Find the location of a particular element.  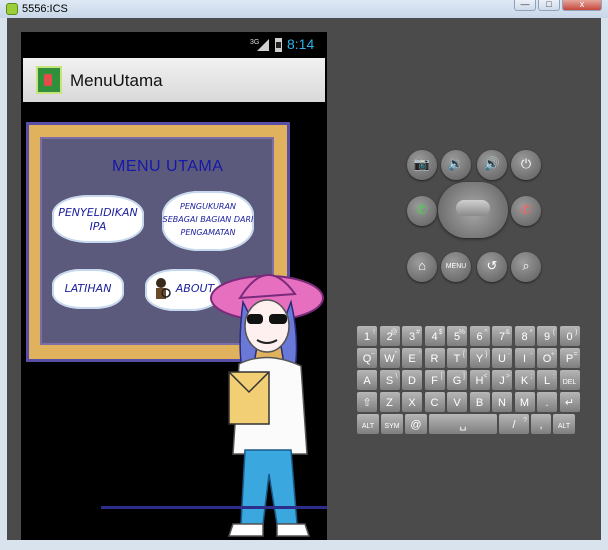

key-l: L: is located at coordinates (547, 380).